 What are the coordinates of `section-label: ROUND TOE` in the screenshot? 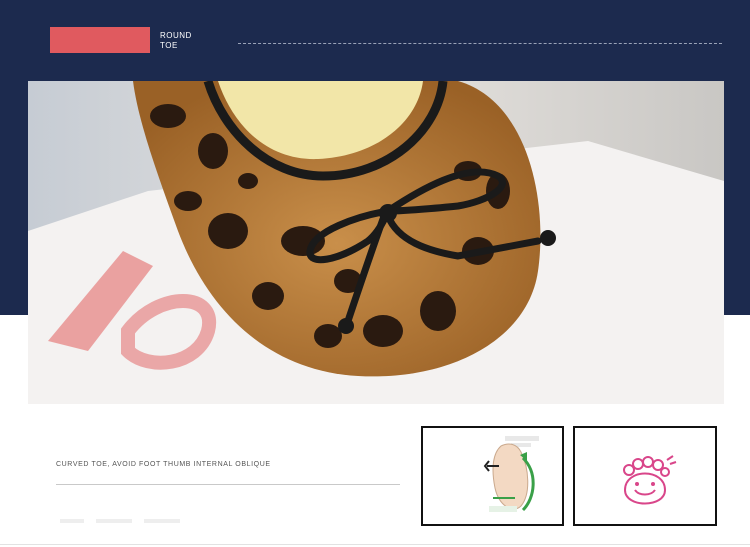 It's located at (176, 41).